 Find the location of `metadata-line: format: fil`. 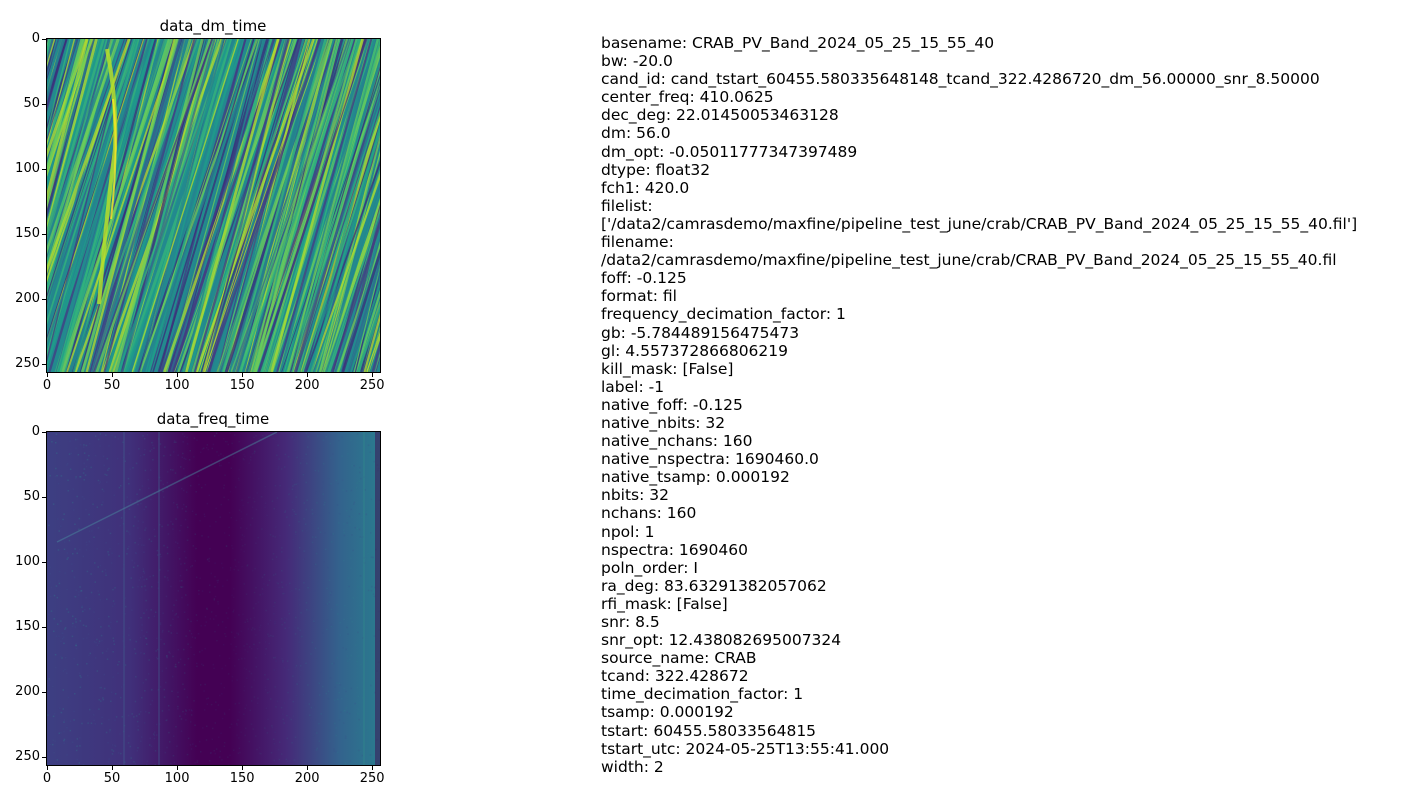

metadata-line: format: fil is located at coordinates (639, 296).